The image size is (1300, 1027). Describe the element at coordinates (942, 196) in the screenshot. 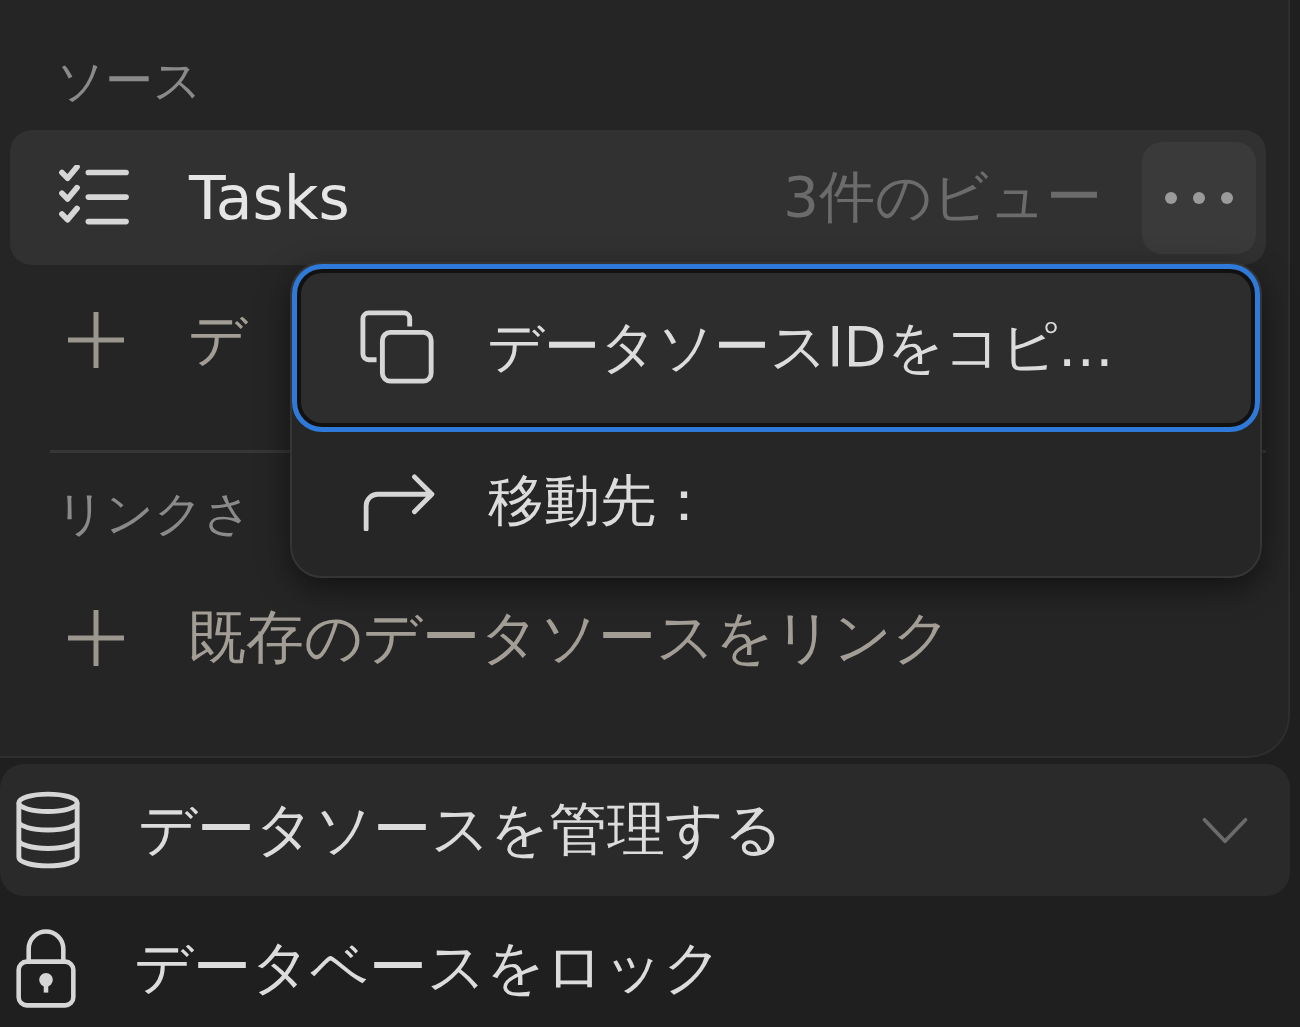

I see `view-count: 3件のビュー` at that location.